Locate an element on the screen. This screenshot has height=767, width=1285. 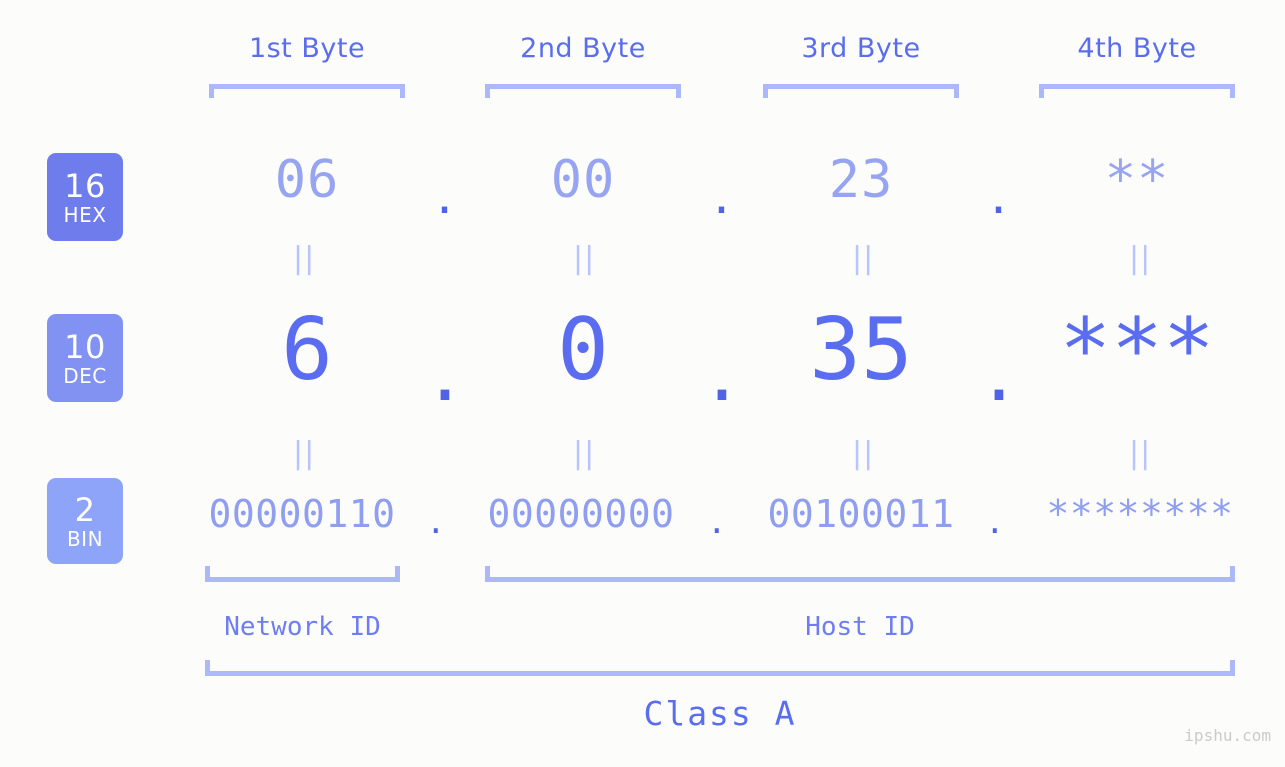
equality-mark-dec-bin-3: || is located at coordinates (863, 453).